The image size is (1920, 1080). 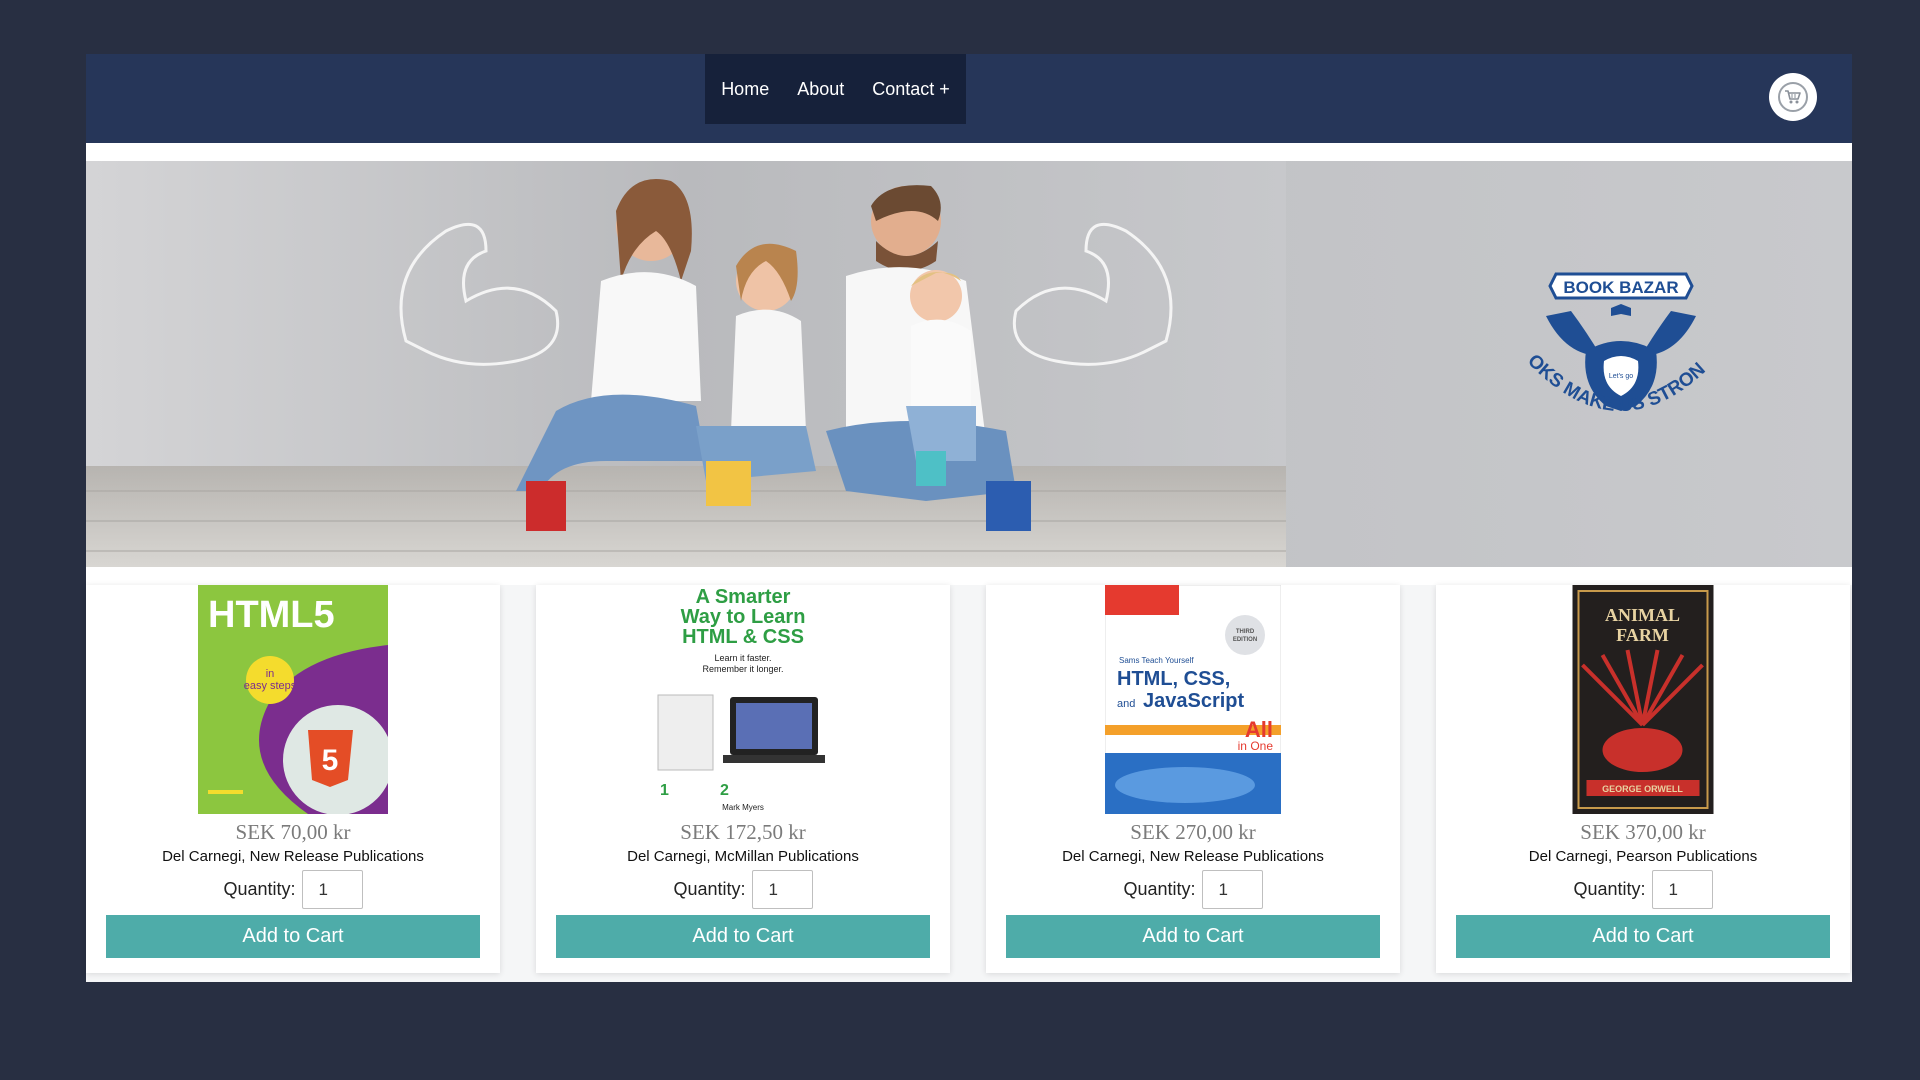 What do you see at coordinates (969, 98) in the screenshot?
I see `navbar: Home About Contact +` at bounding box center [969, 98].